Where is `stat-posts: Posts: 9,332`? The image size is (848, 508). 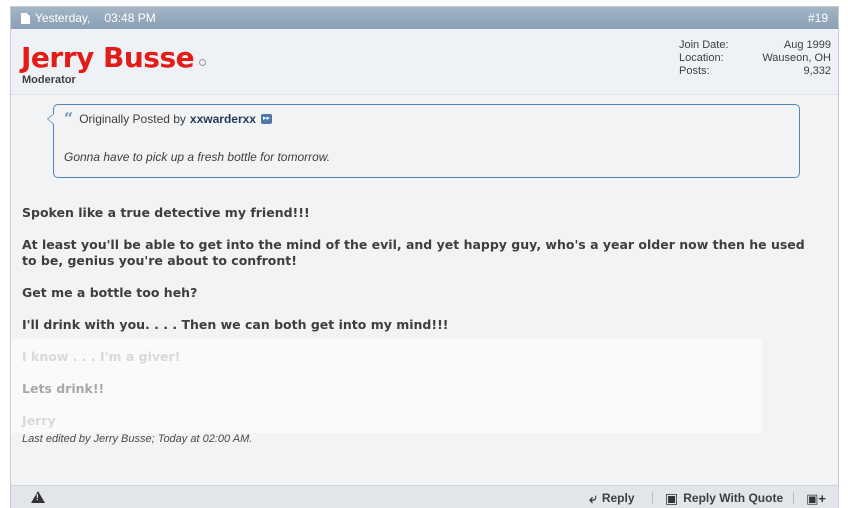 stat-posts: Posts: 9,332 is located at coordinates (755, 71).